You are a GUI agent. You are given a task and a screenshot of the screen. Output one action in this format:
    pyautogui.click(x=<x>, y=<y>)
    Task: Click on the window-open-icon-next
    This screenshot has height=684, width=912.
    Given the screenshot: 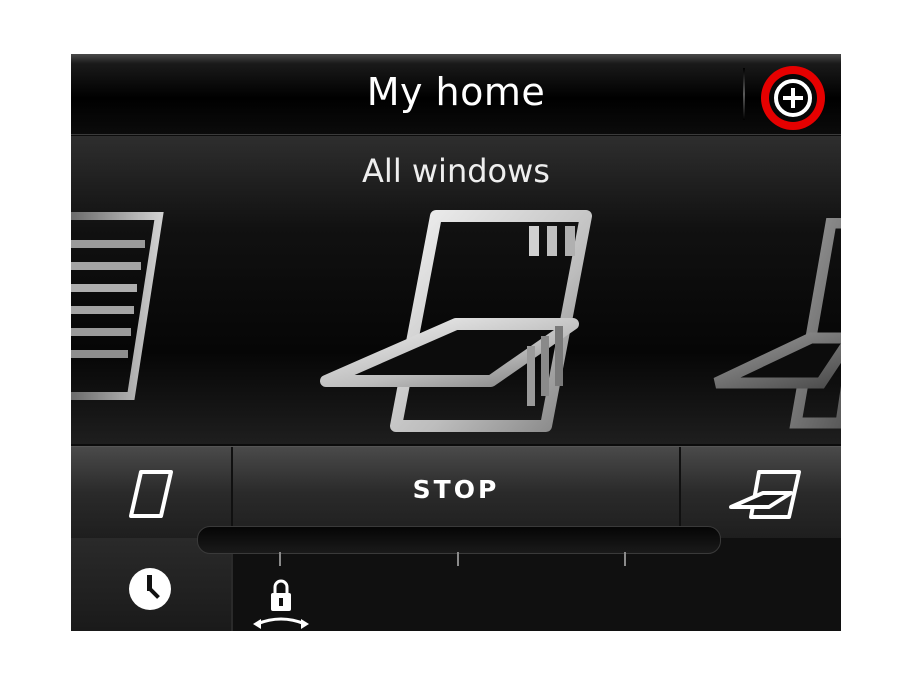 What is the action you would take?
    pyautogui.click(x=776, y=328)
    